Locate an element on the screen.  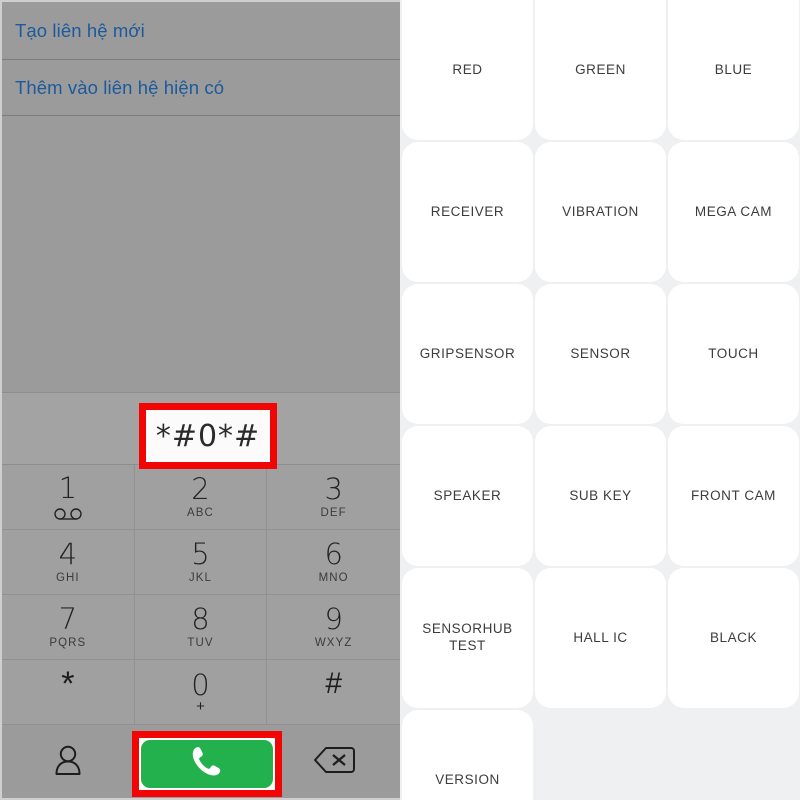
backspace-button is located at coordinates (333, 761).